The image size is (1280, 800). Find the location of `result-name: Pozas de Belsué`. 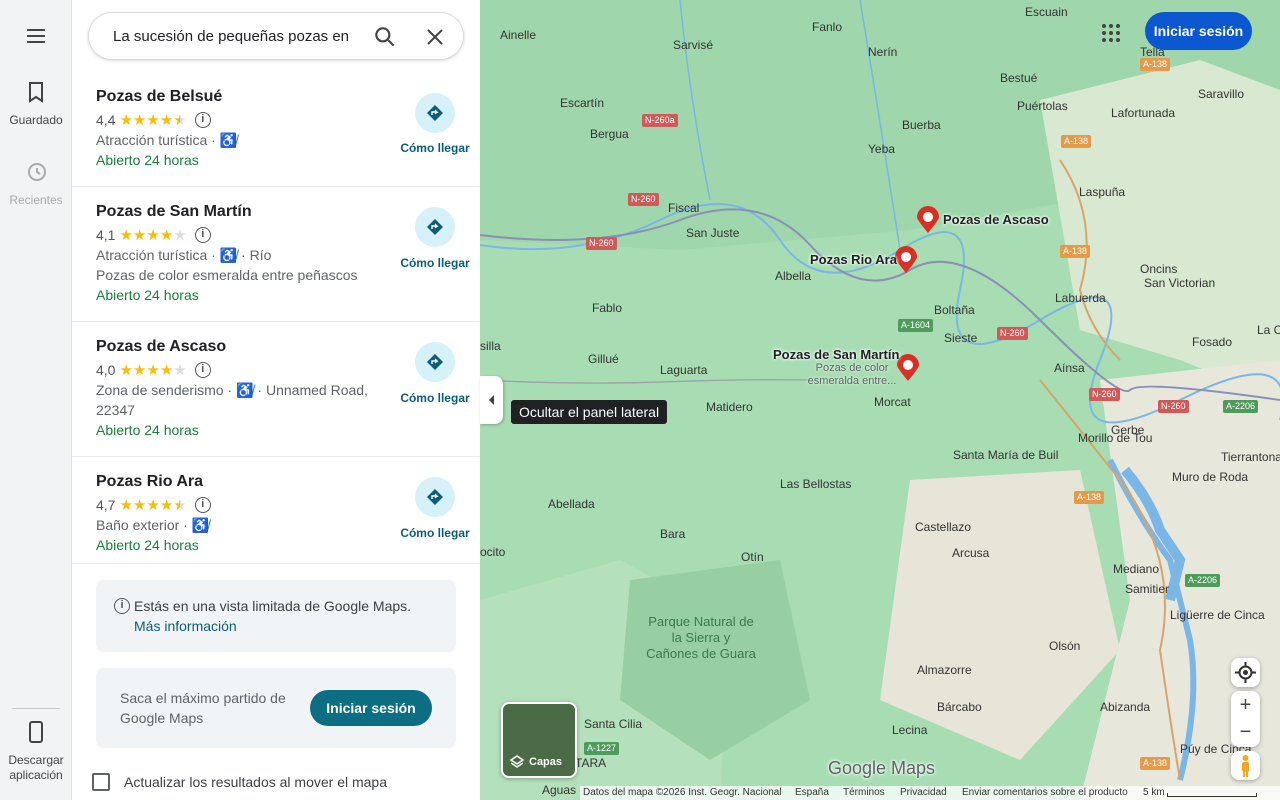

result-name: Pozas de Belsué is located at coordinates (159, 97).